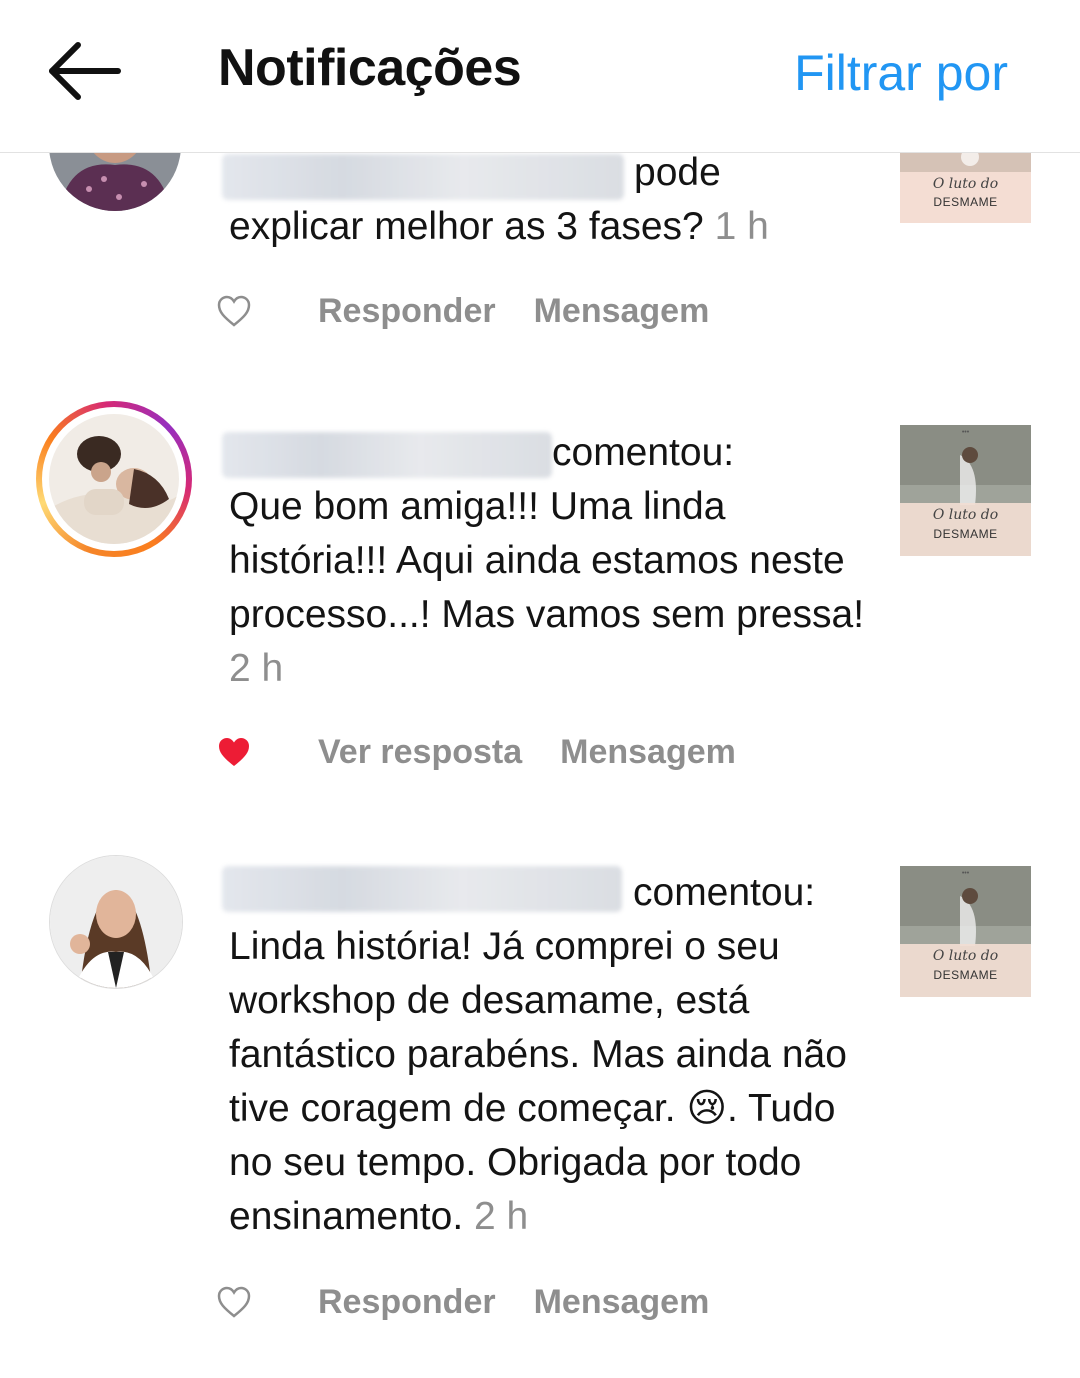  What do you see at coordinates (370, 68) in the screenshot?
I see `page-title: Notificações` at bounding box center [370, 68].